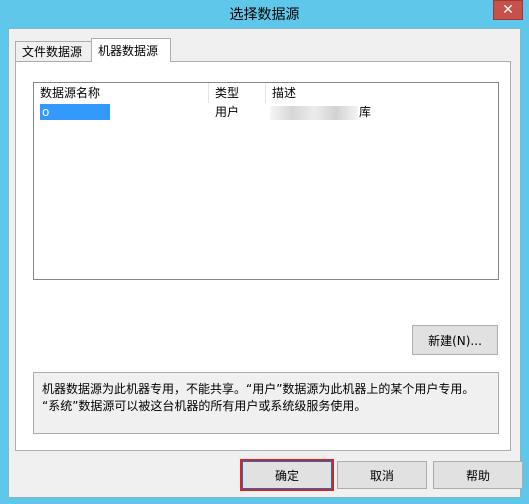 Image resolution: width=529 pixels, height=504 pixels. I want to click on list-item-name: o, so click(121, 112).